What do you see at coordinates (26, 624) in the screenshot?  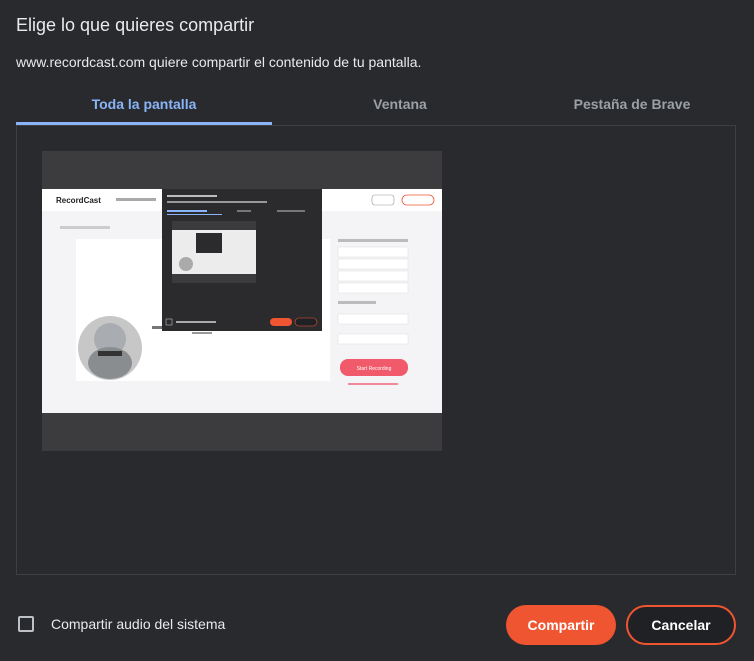 I see `system-audio-checkbox` at bounding box center [26, 624].